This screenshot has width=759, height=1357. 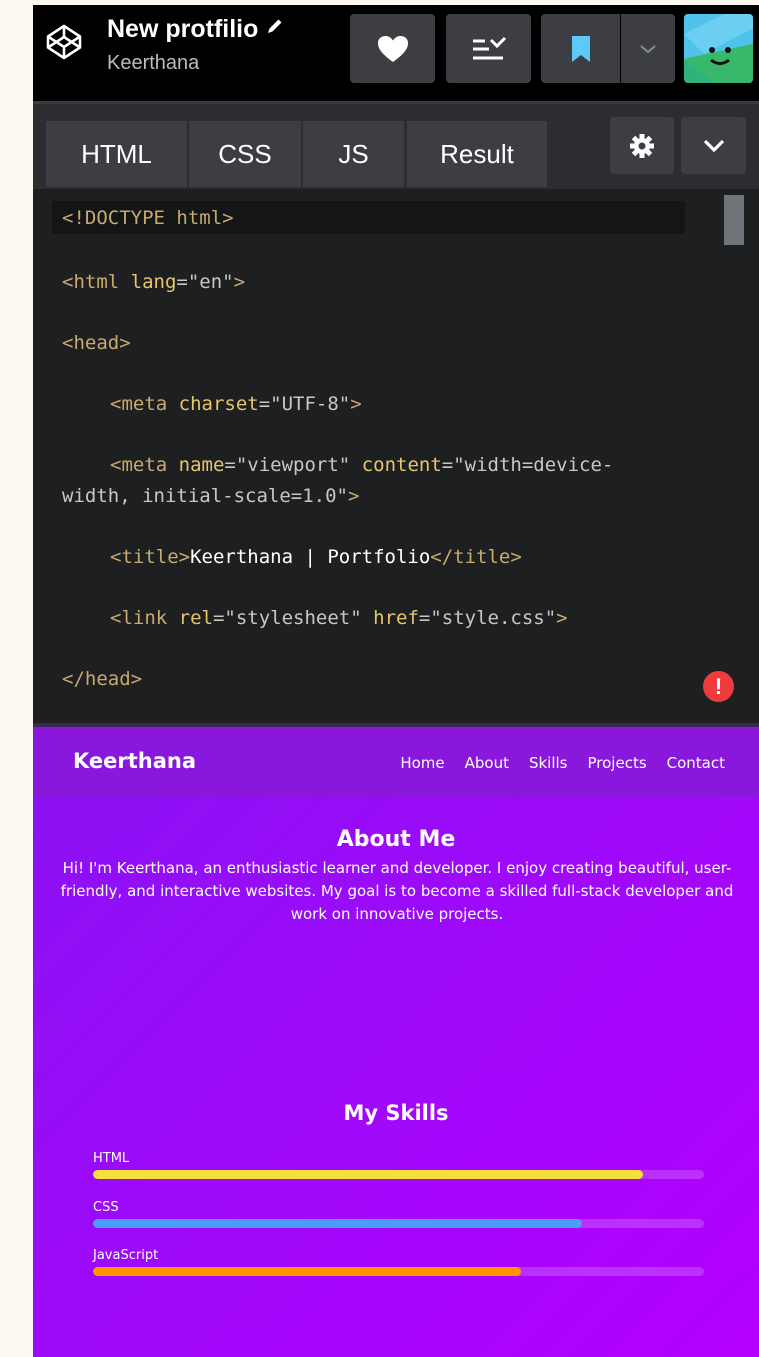 What do you see at coordinates (398, 1165) in the screenshot?
I see `skill-html: HTML` at bounding box center [398, 1165].